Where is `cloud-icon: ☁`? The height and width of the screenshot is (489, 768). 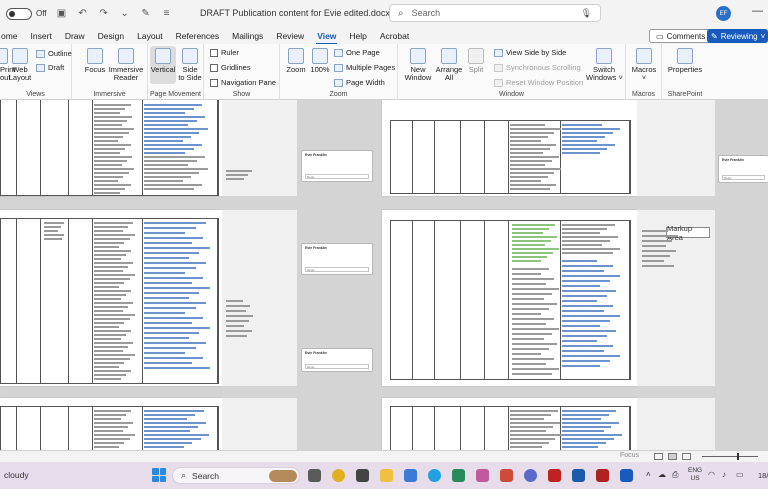
cloud-icon: ☁ is located at coordinates (662, 474).